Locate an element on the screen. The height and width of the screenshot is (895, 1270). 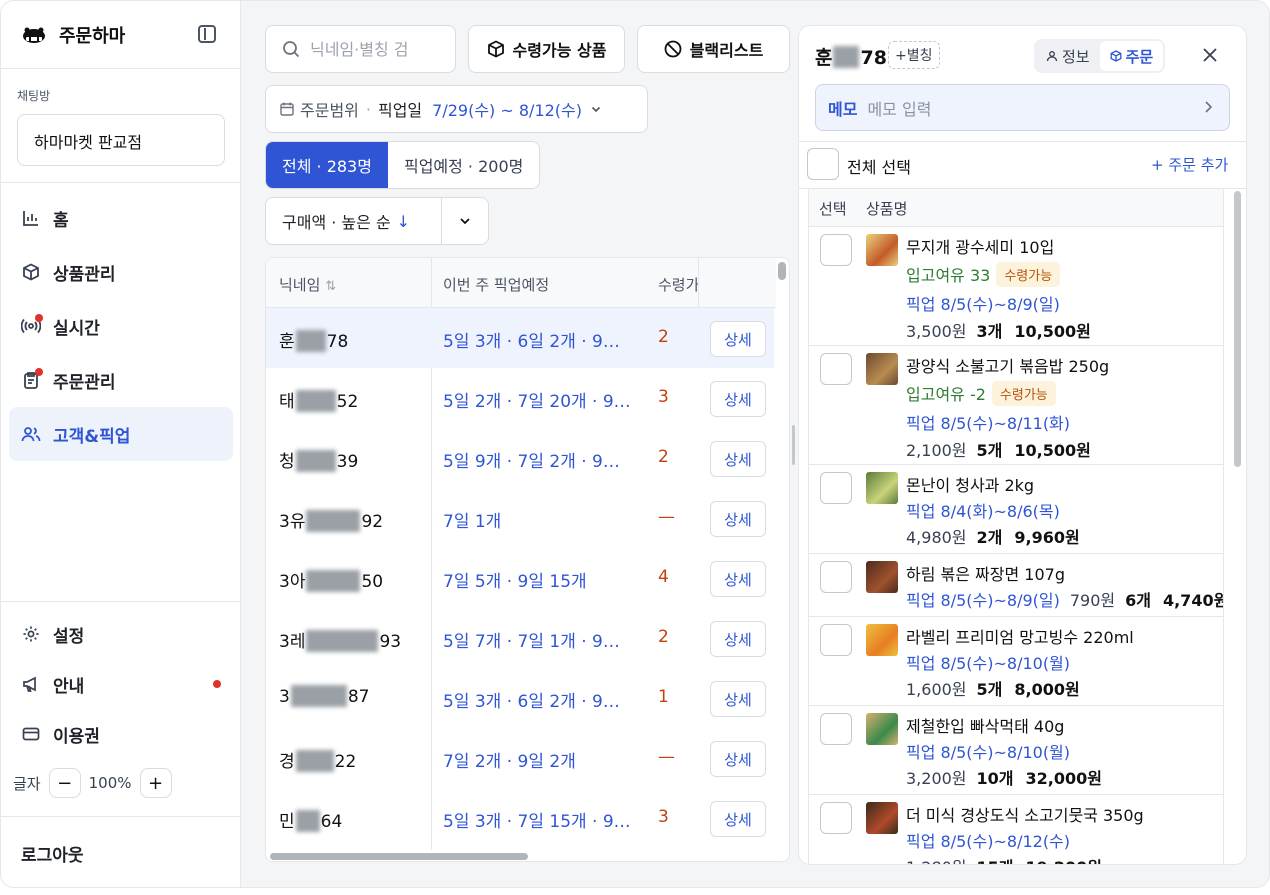
range-type: 픽업일 is located at coordinates (400, 110).